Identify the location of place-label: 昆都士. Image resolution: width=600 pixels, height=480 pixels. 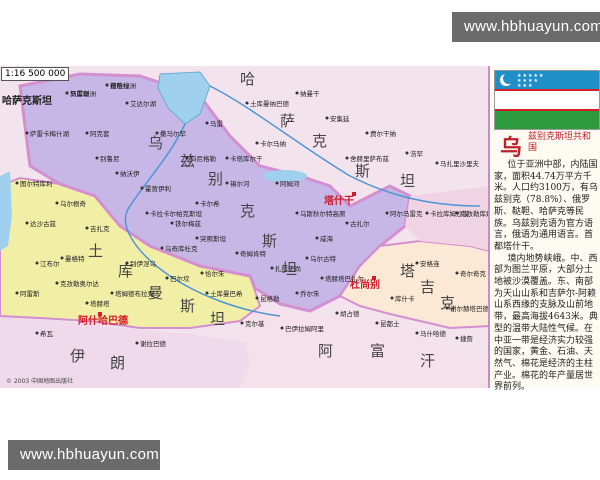
(390, 323).